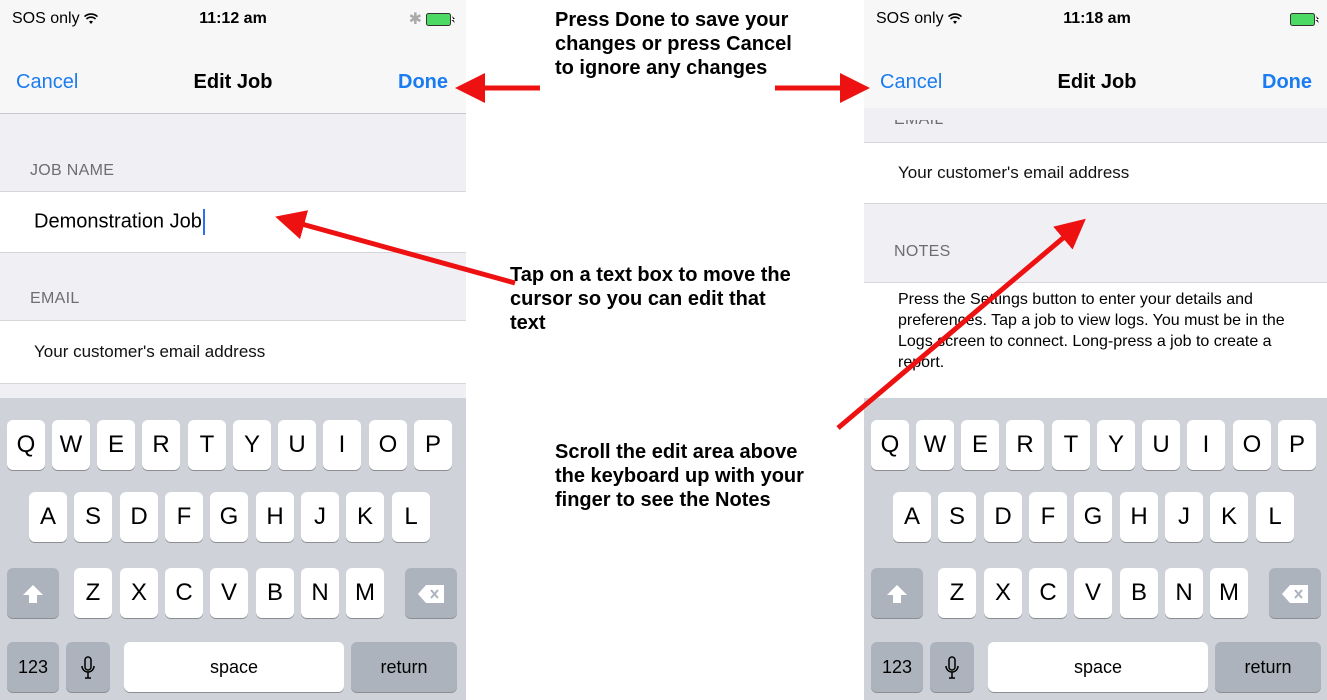  I want to click on battery-icon, so click(1304, 19).